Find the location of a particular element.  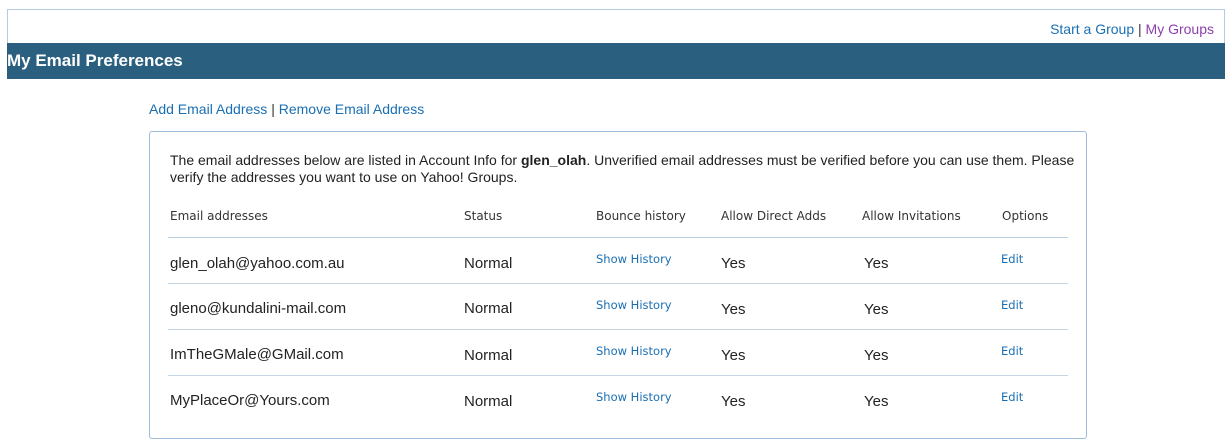

header-email-addresses: Email addresses is located at coordinates (219, 216).